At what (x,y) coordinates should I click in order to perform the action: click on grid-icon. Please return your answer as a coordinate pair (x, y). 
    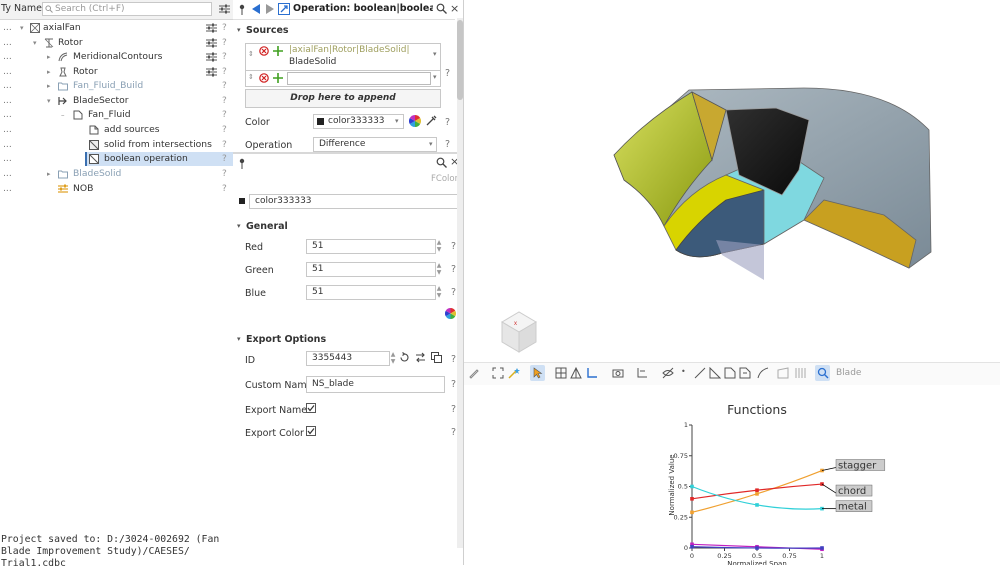
    Looking at the image, I should click on (561, 373).